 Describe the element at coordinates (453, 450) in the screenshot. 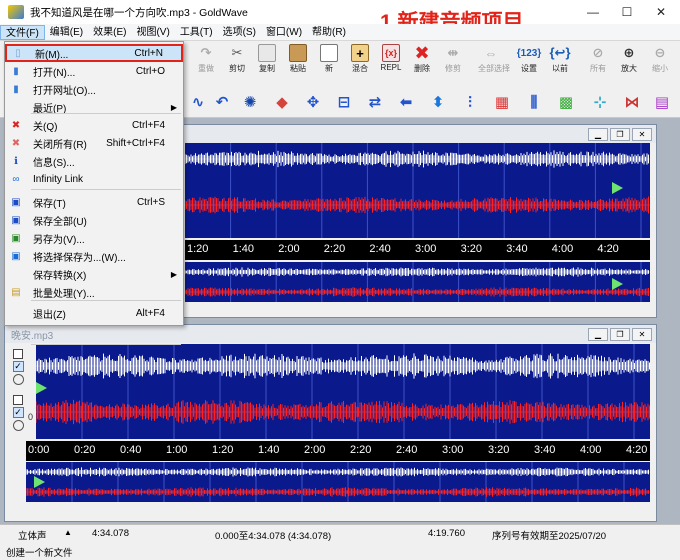

I see `time-tick-label: 3:00` at that location.